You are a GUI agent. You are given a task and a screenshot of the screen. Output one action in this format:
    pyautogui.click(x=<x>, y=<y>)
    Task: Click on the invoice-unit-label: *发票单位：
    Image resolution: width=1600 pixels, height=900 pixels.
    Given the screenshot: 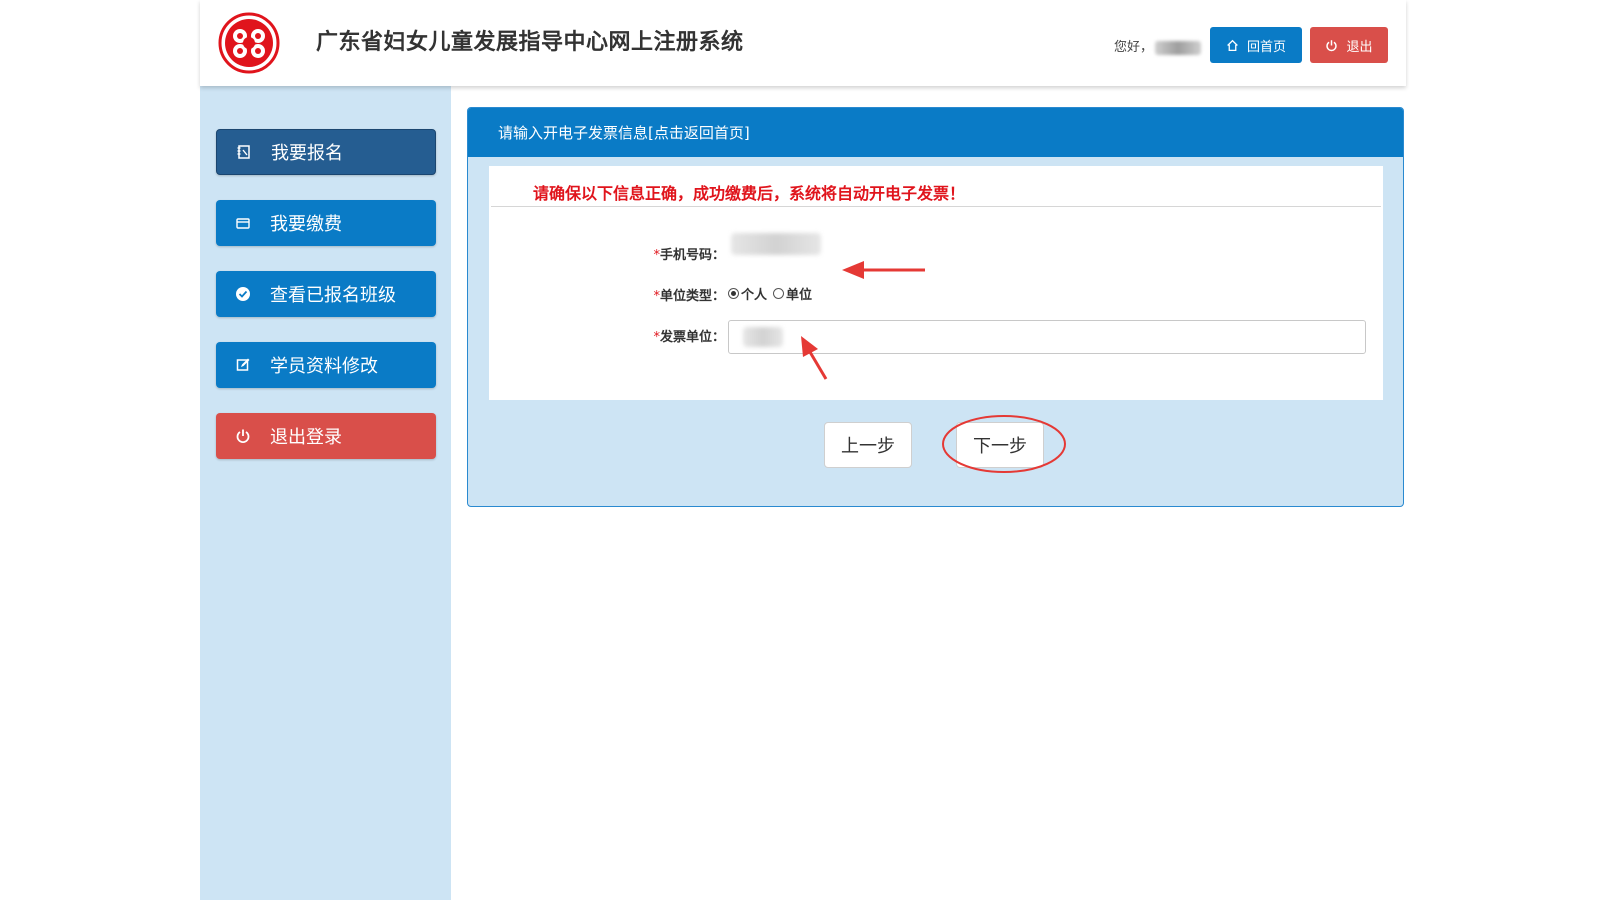 What is the action you would take?
    pyautogui.click(x=672, y=335)
    